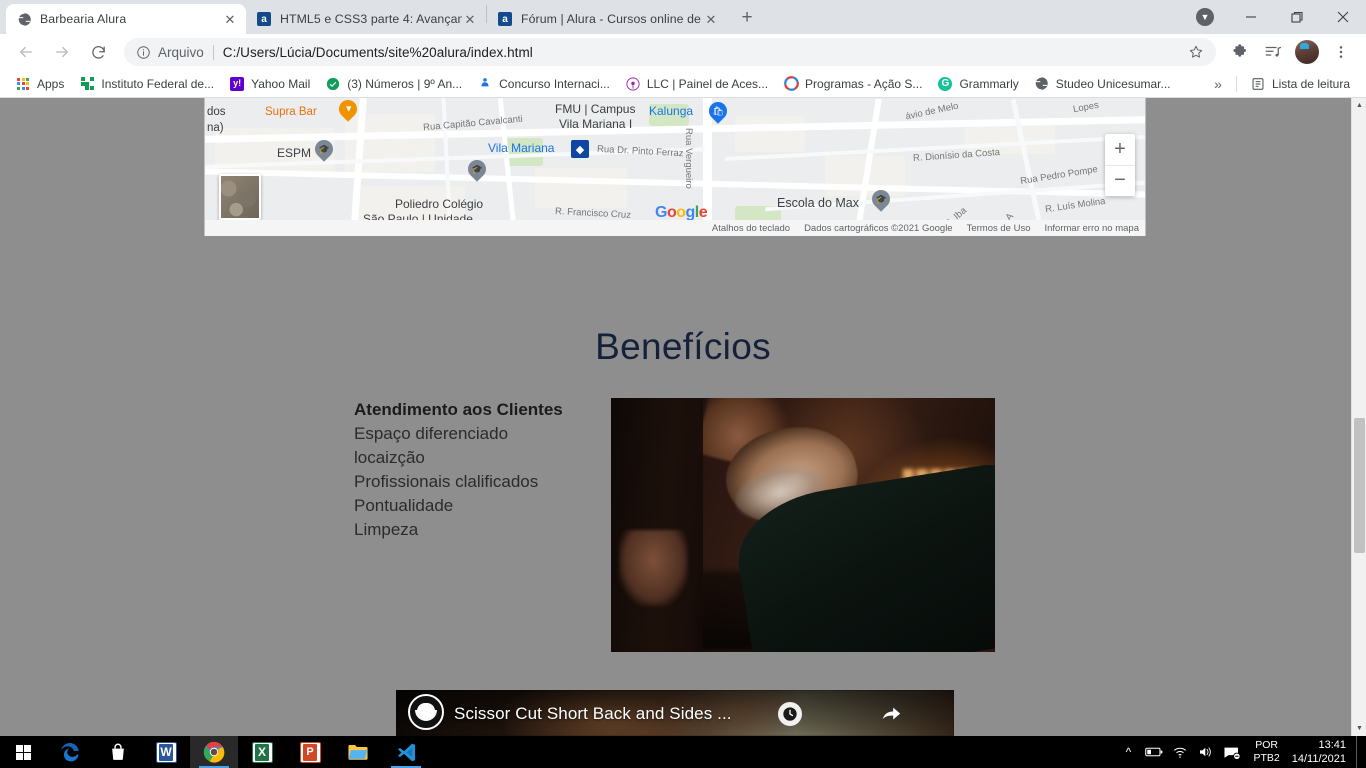  What do you see at coordinates (23, 752) in the screenshot?
I see `windows-start-icon` at bounding box center [23, 752].